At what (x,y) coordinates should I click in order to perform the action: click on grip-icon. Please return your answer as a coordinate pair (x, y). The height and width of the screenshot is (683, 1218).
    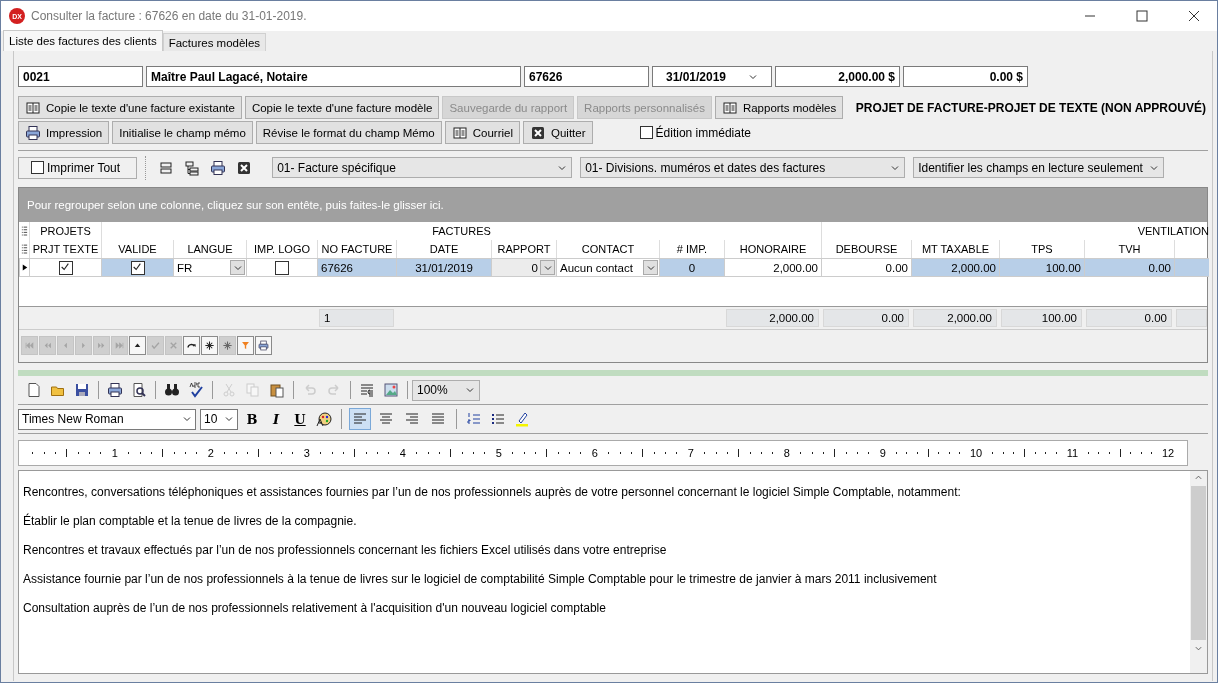
    Looking at the image, I should click on (24, 231).